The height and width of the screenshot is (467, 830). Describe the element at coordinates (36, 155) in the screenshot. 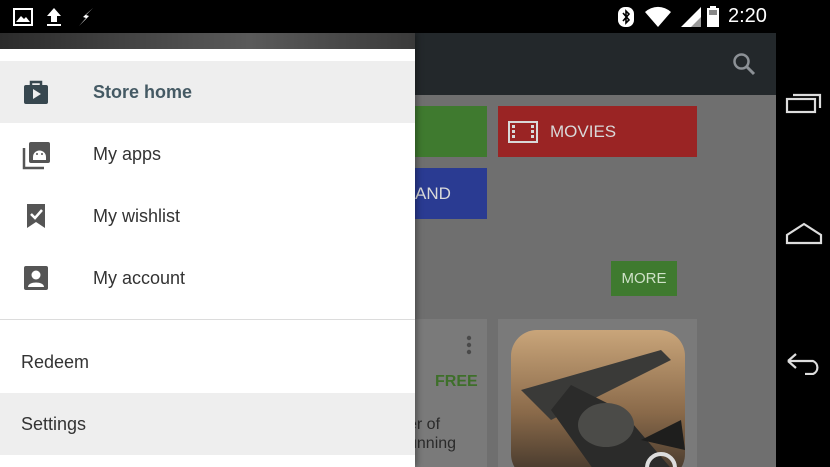

I see `apps-library-icon` at that location.